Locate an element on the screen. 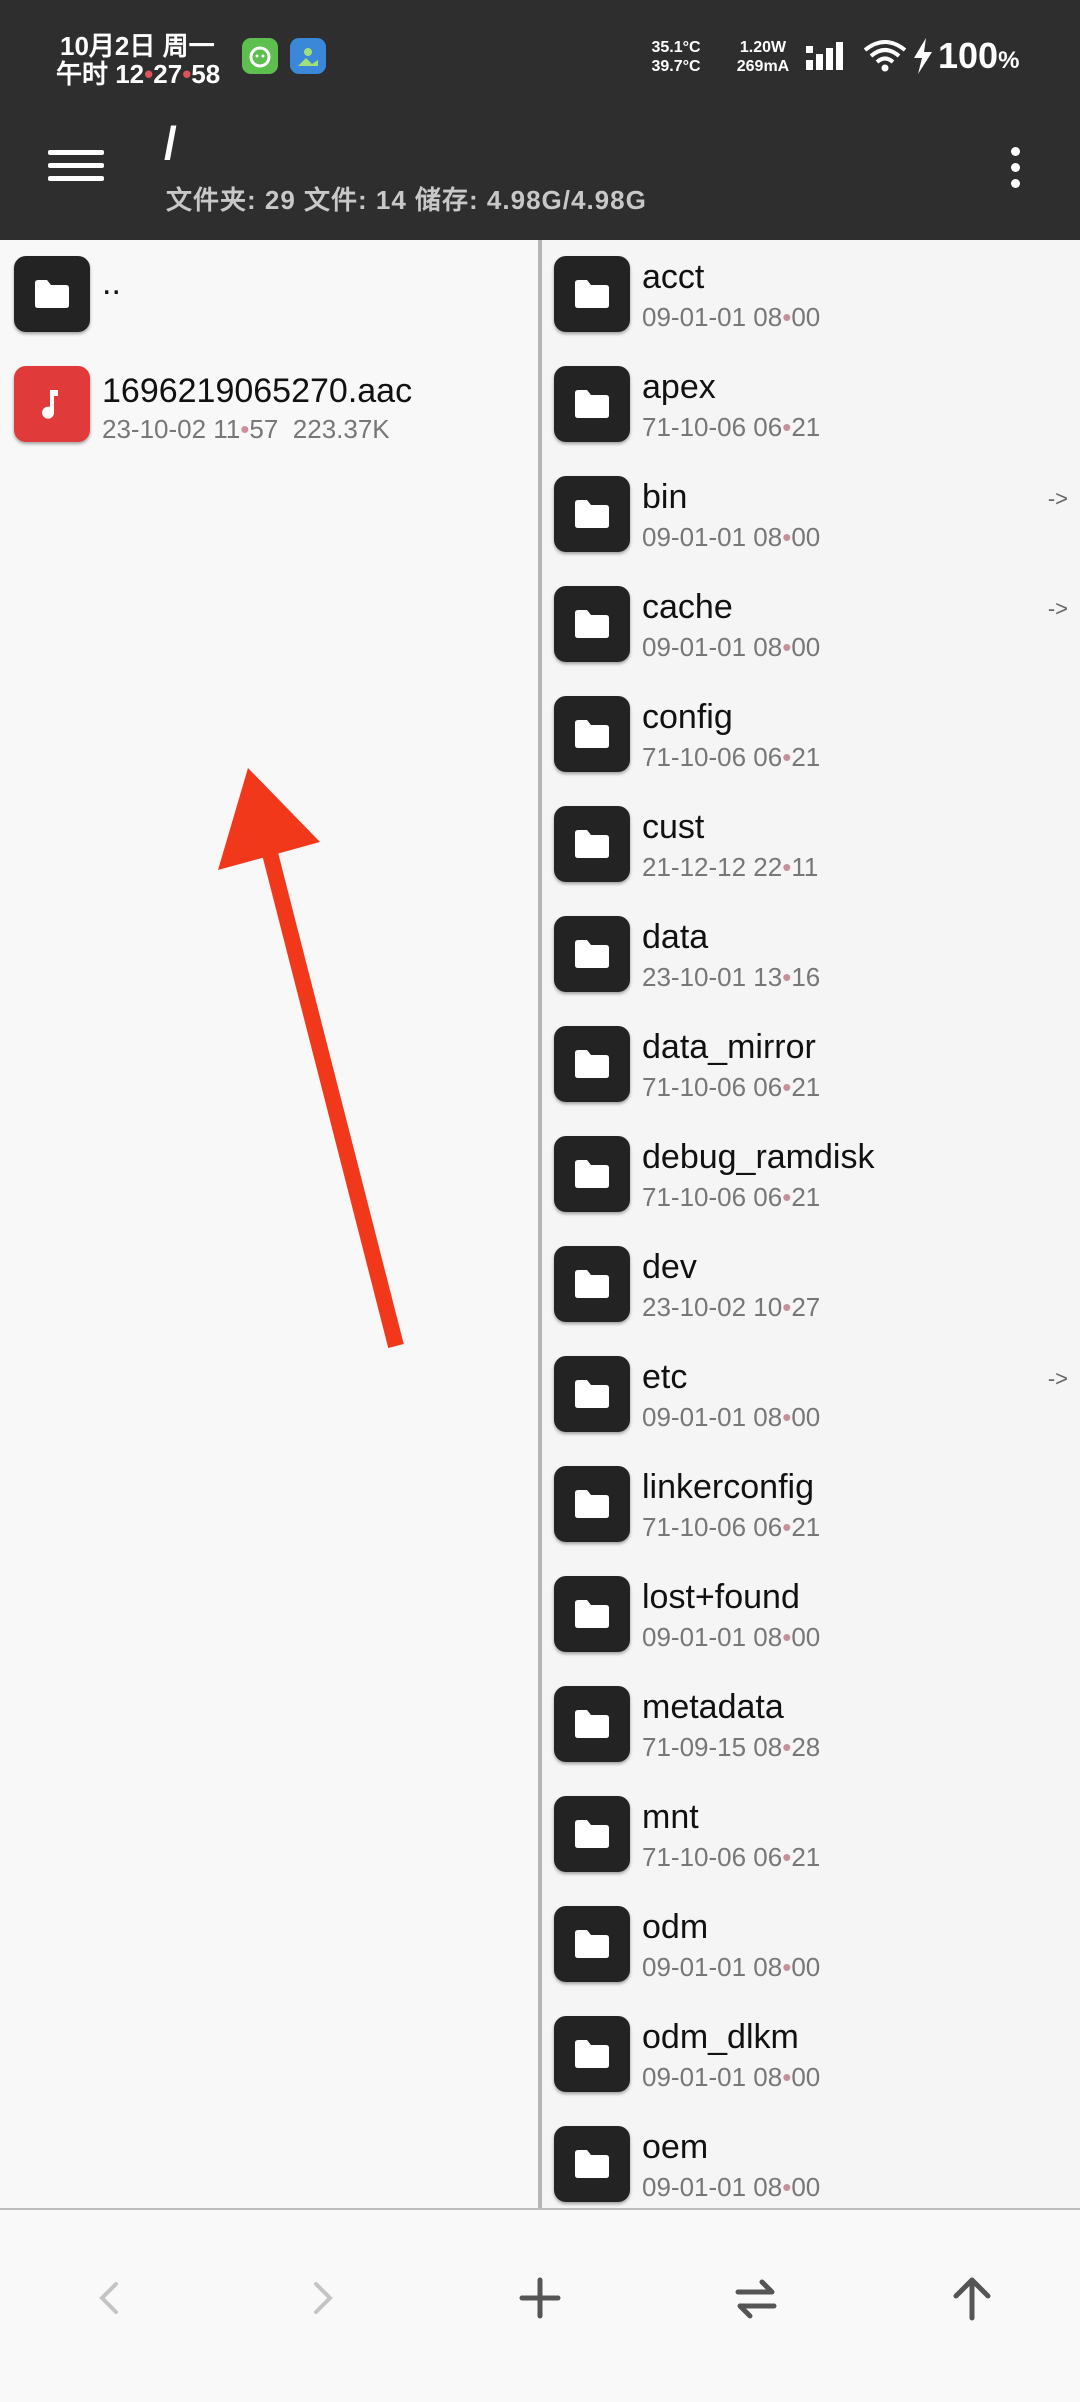 The image size is (1080, 2402). list-item-folder: data 23-10-01 13•16 is located at coordinates (811, 971).